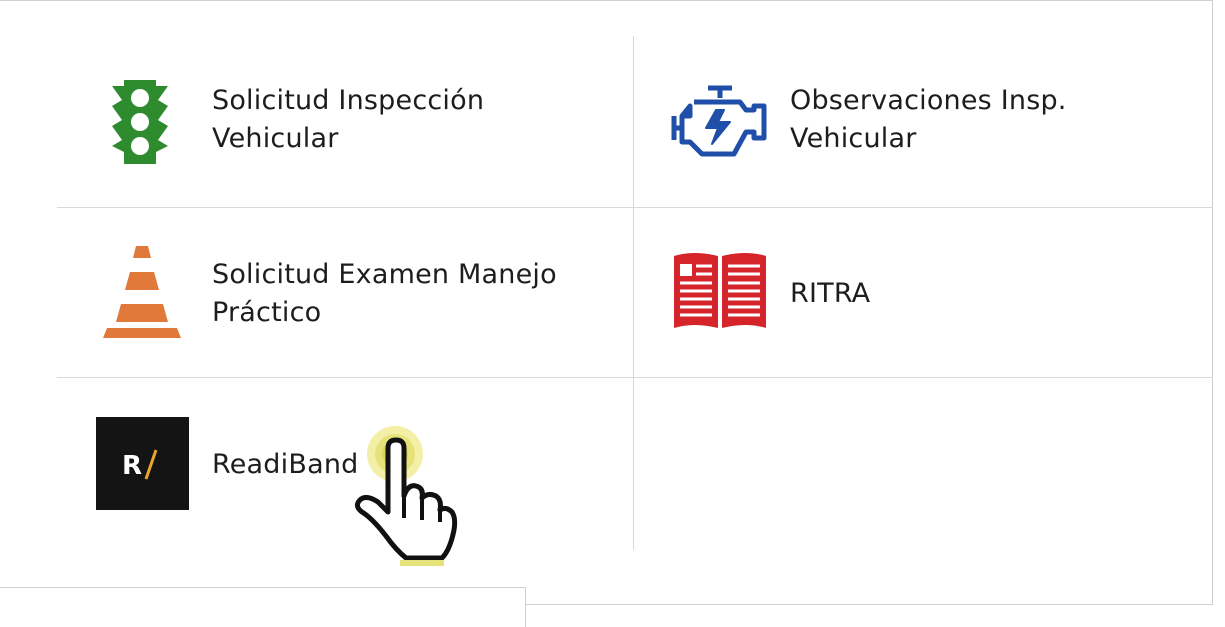 The height and width of the screenshot is (627, 1225). What do you see at coordinates (140, 122) in the screenshot?
I see `traffic-light-icon` at bounding box center [140, 122].